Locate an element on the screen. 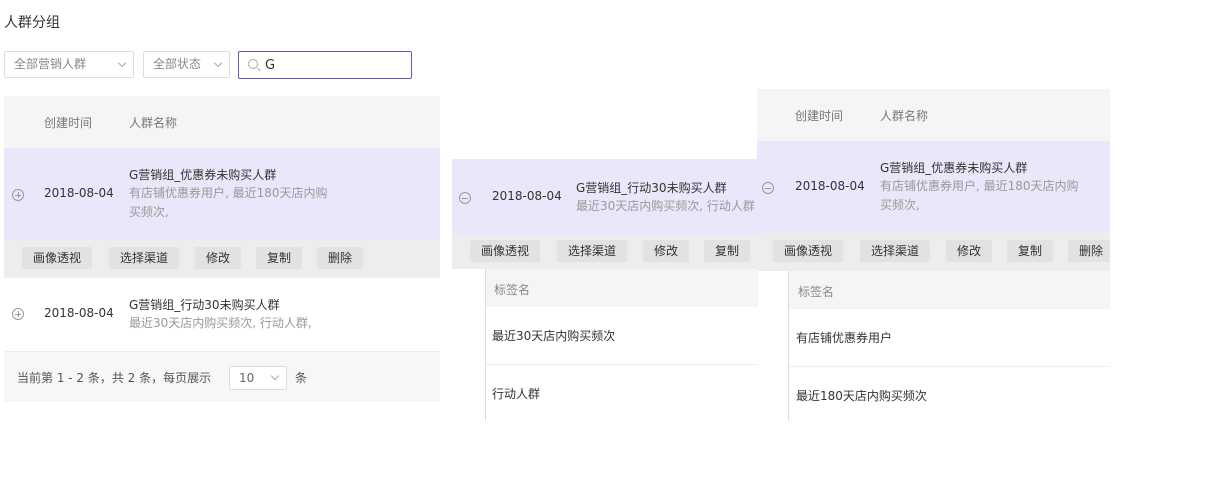 The image size is (1208, 502). page-size-select: 10 is located at coordinates (258, 378).